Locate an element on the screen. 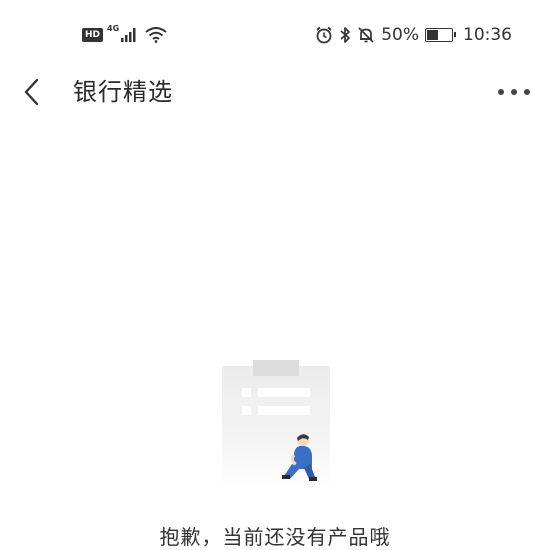  page-title: 银行精选 is located at coordinates (123, 92).